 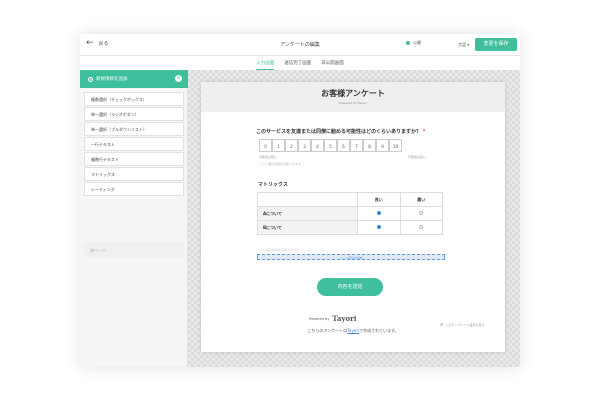 I want to click on matrix-row-label: Aについて, so click(x=307, y=213).